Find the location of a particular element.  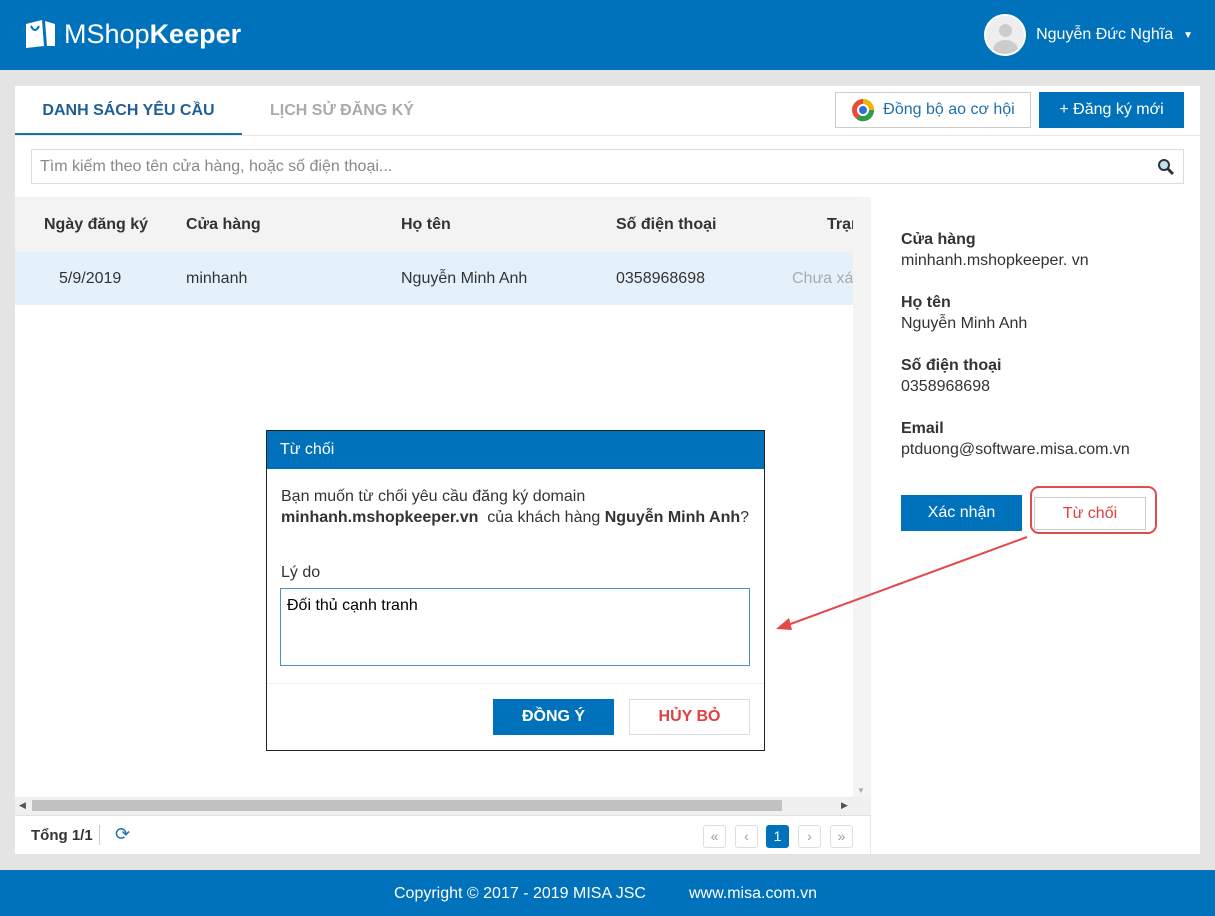

cancel-button: HỦY BỎ is located at coordinates (689, 717).